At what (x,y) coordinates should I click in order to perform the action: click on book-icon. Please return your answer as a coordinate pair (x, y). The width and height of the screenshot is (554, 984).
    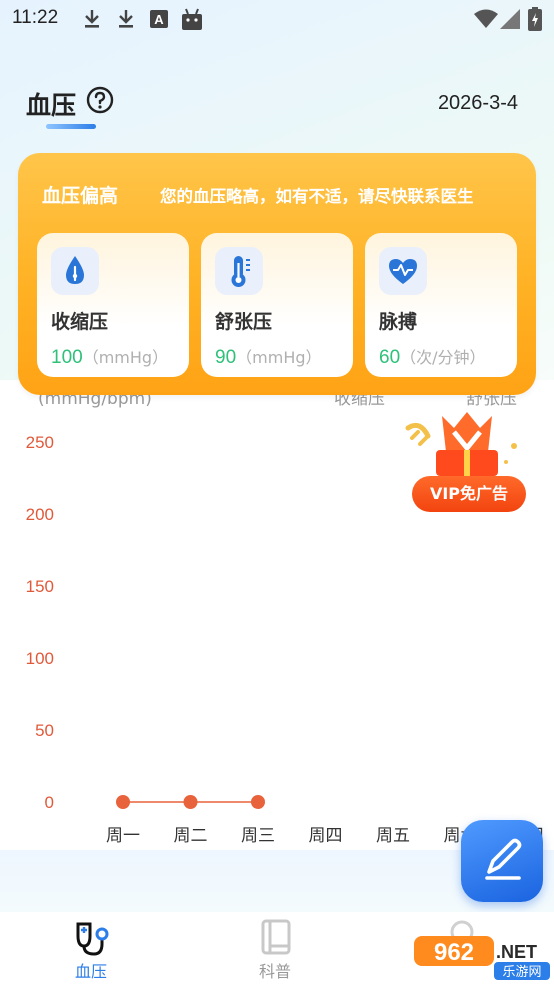
    Looking at the image, I should click on (276, 937).